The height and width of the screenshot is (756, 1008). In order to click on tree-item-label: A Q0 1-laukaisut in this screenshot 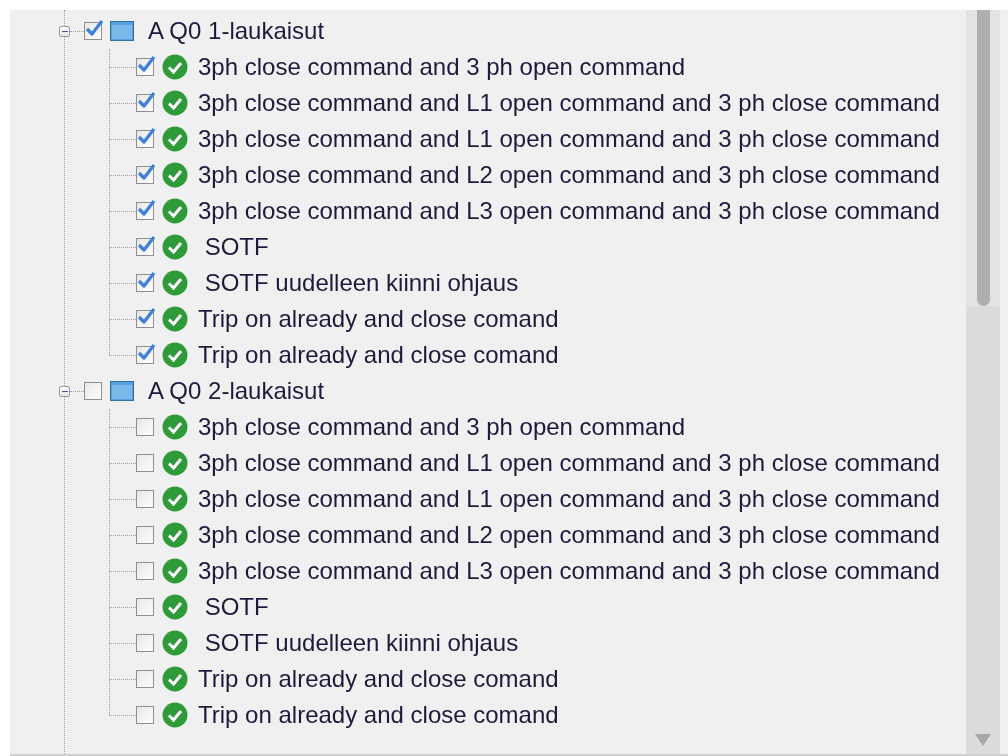, I will do `click(236, 31)`.